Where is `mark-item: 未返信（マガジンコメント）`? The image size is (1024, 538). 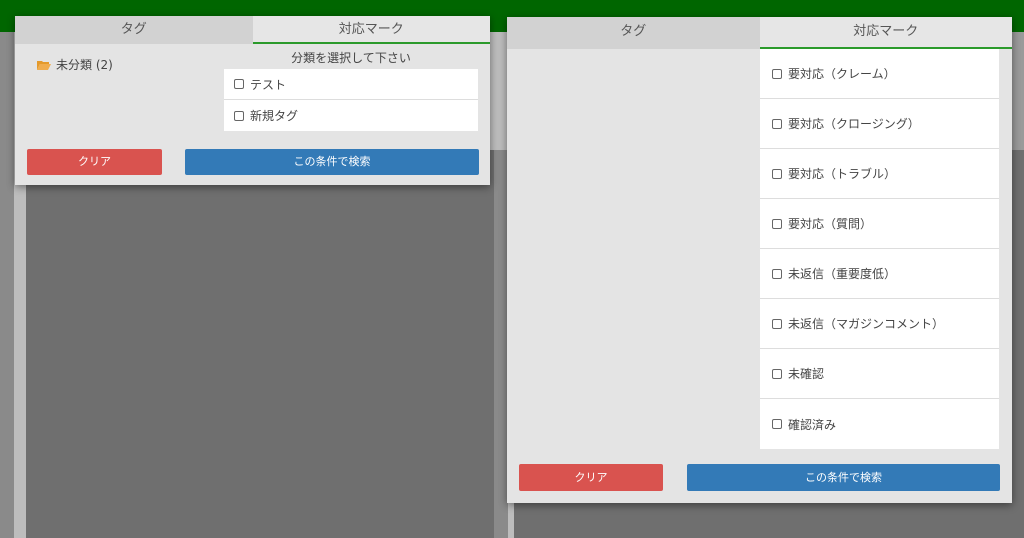 mark-item: 未返信（マガジンコメント） is located at coordinates (879, 324).